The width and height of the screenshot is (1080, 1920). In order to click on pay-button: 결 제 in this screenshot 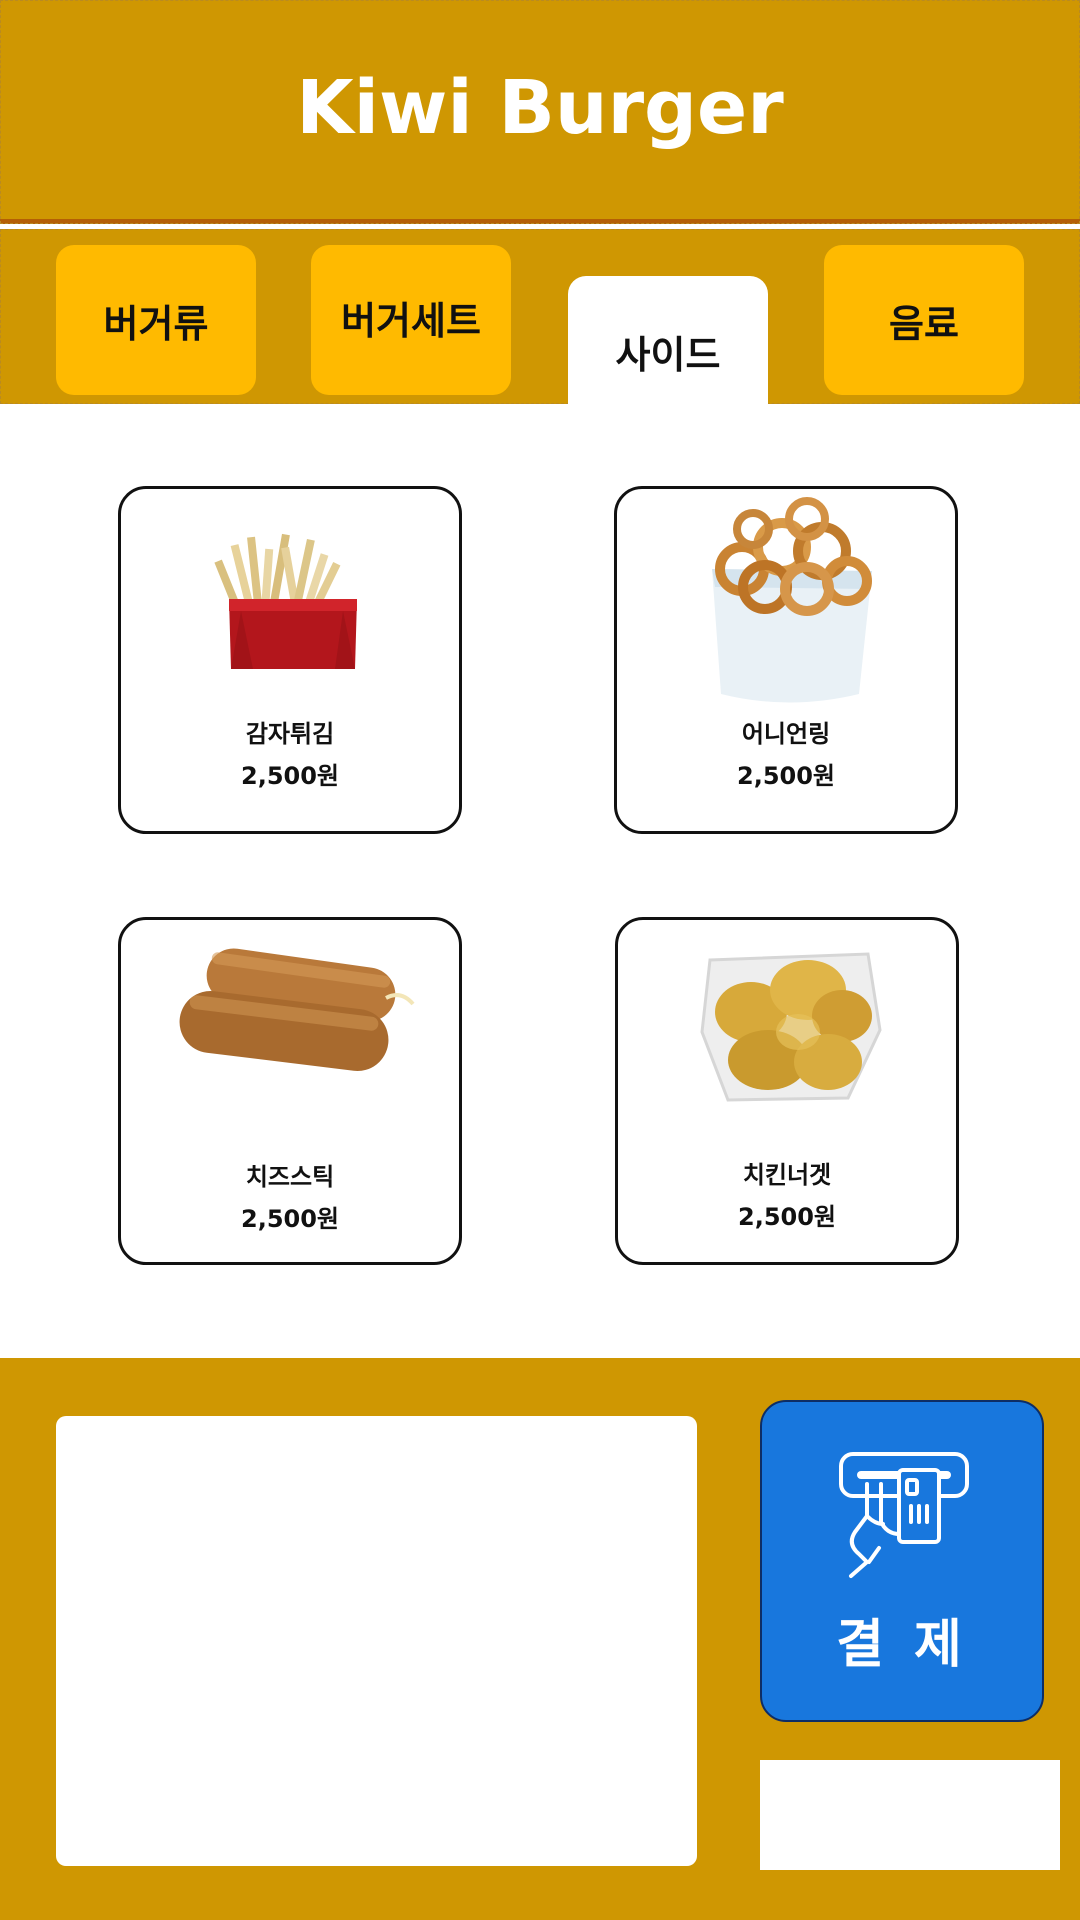, I will do `click(902, 1561)`.